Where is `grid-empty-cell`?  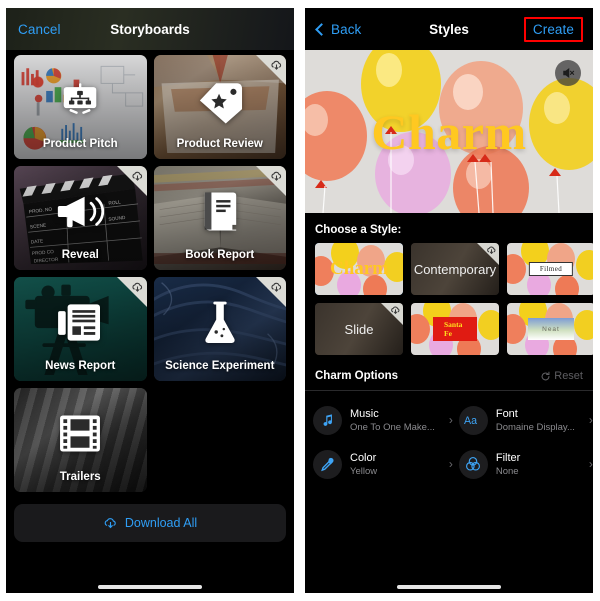
grid-empty-cell is located at coordinates (220, 440).